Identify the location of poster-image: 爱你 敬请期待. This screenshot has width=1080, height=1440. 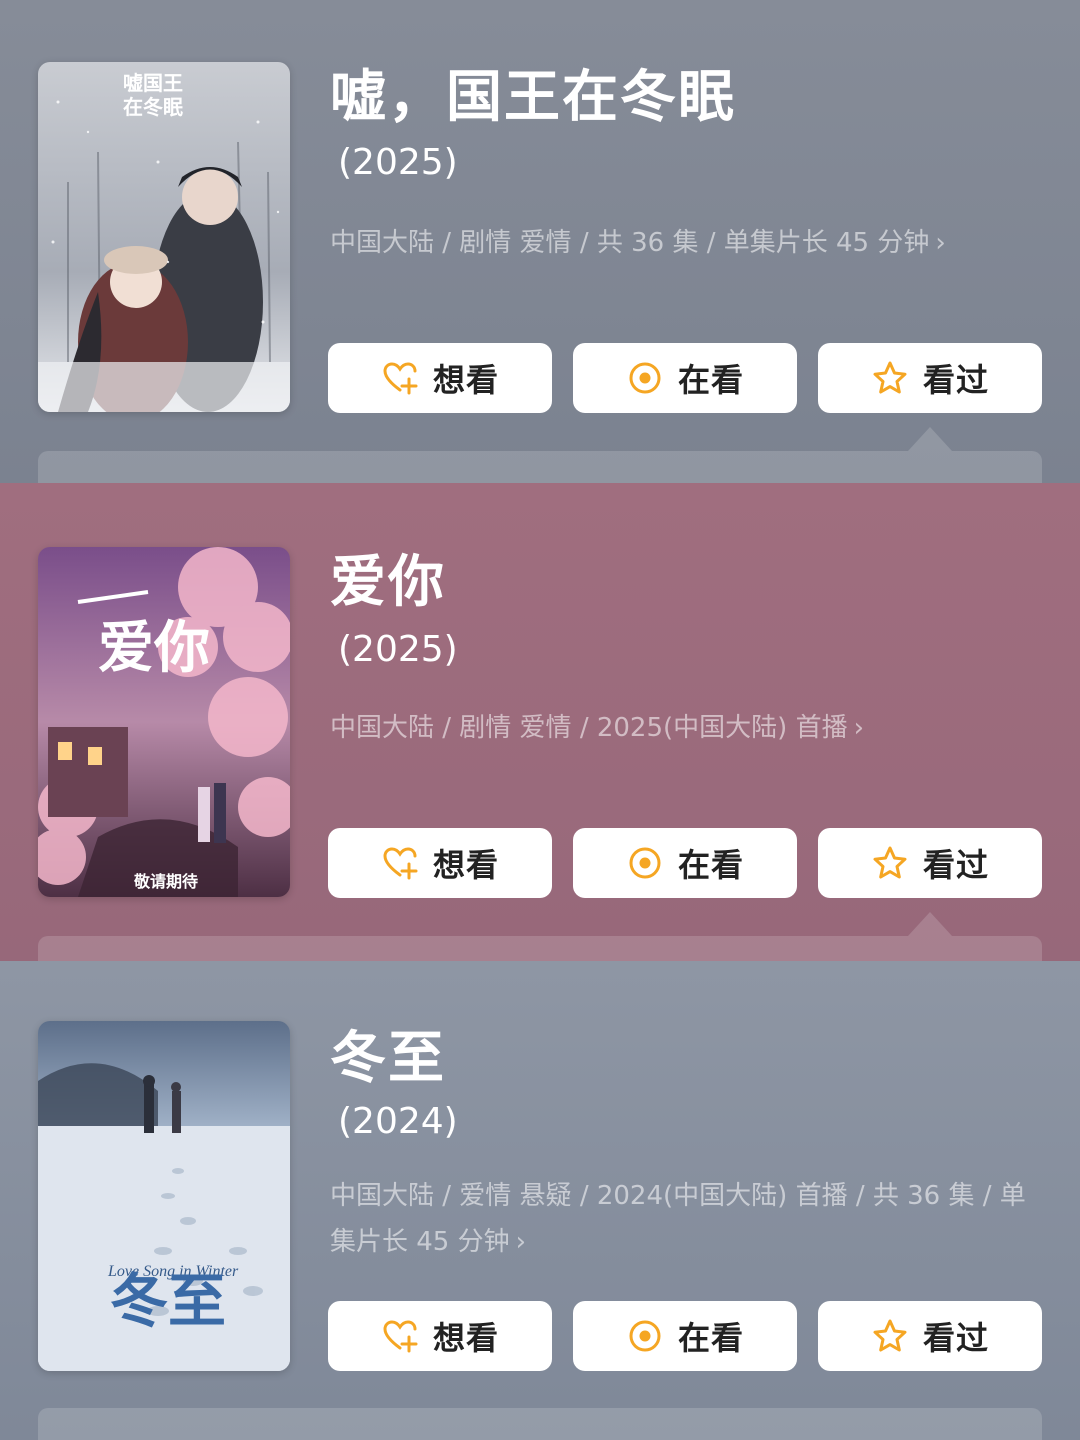
(164, 722).